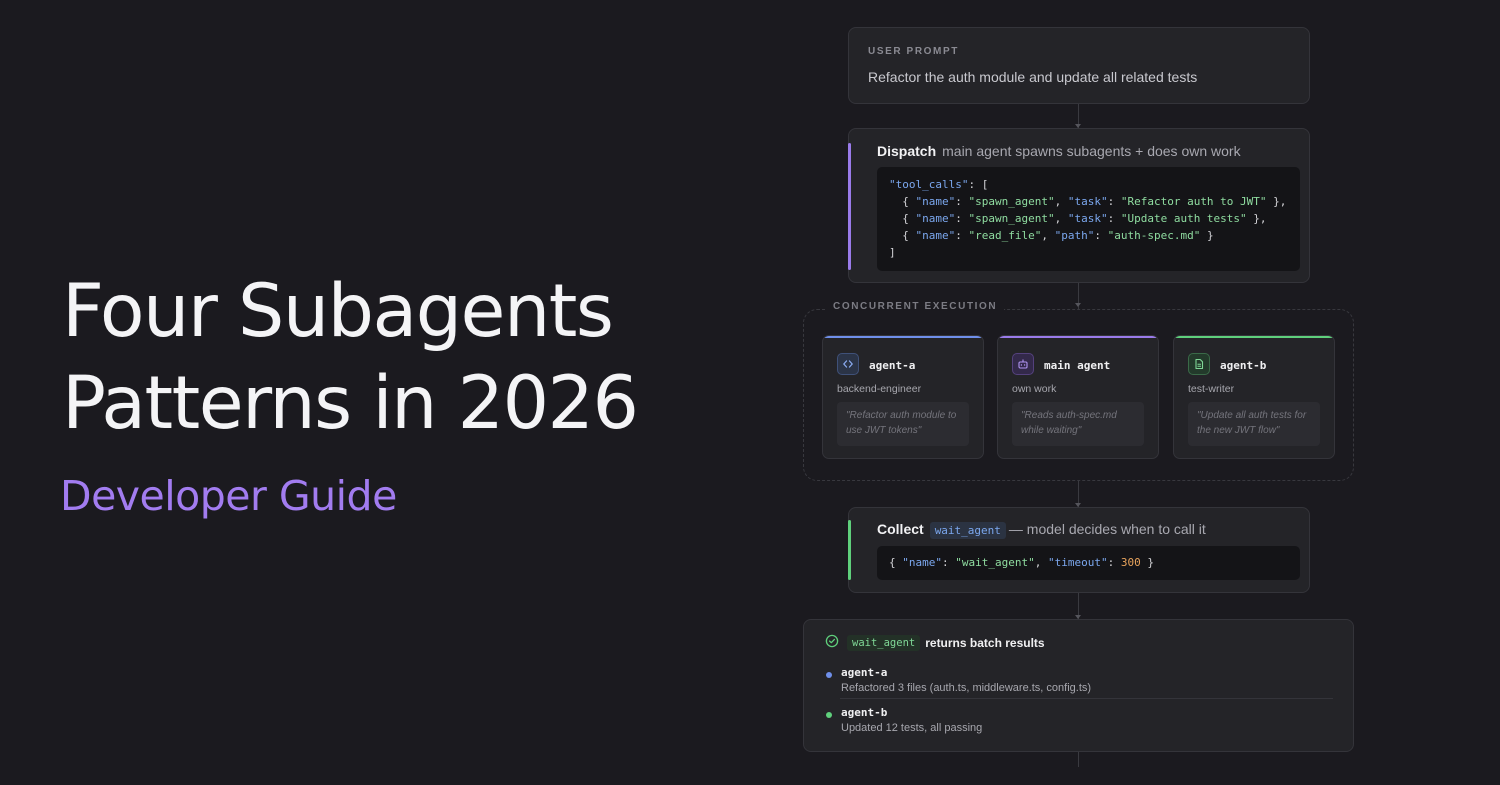 This screenshot has width=1500, height=785. What do you see at coordinates (915, 306) in the screenshot?
I see `concurrent-execution-label: CONCURRENT EXECUTION` at bounding box center [915, 306].